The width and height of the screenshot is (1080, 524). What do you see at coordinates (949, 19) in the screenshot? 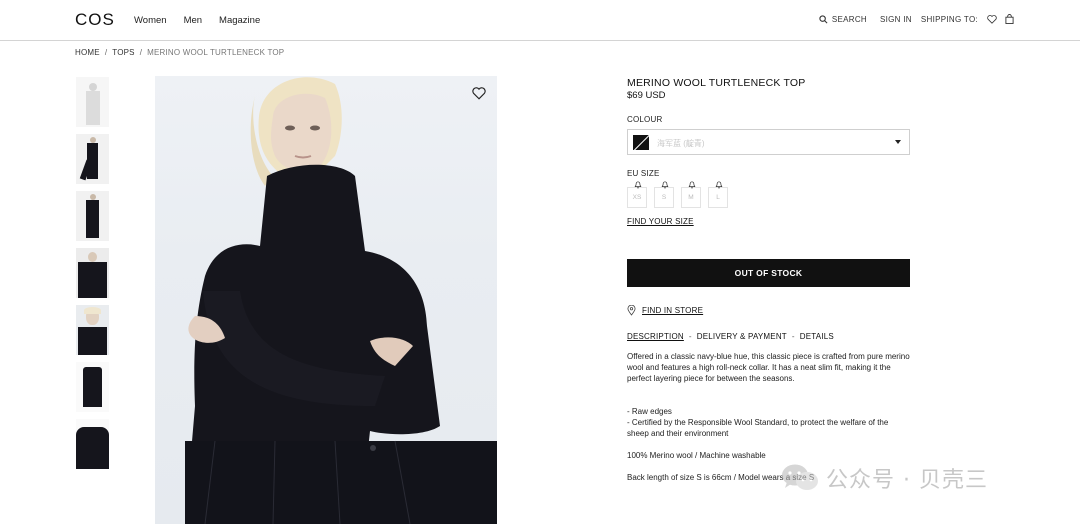
I see `shipping-selector: SHIPPING TO:` at bounding box center [949, 19].